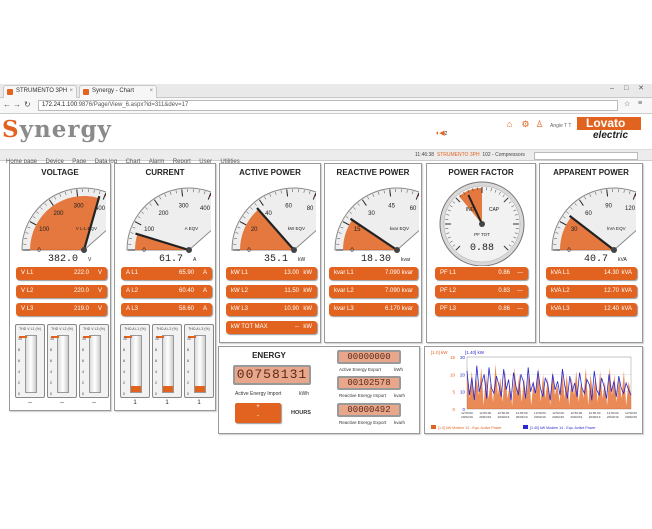 This screenshot has height=529, width=652. I want to click on page-select, so click(586, 156).